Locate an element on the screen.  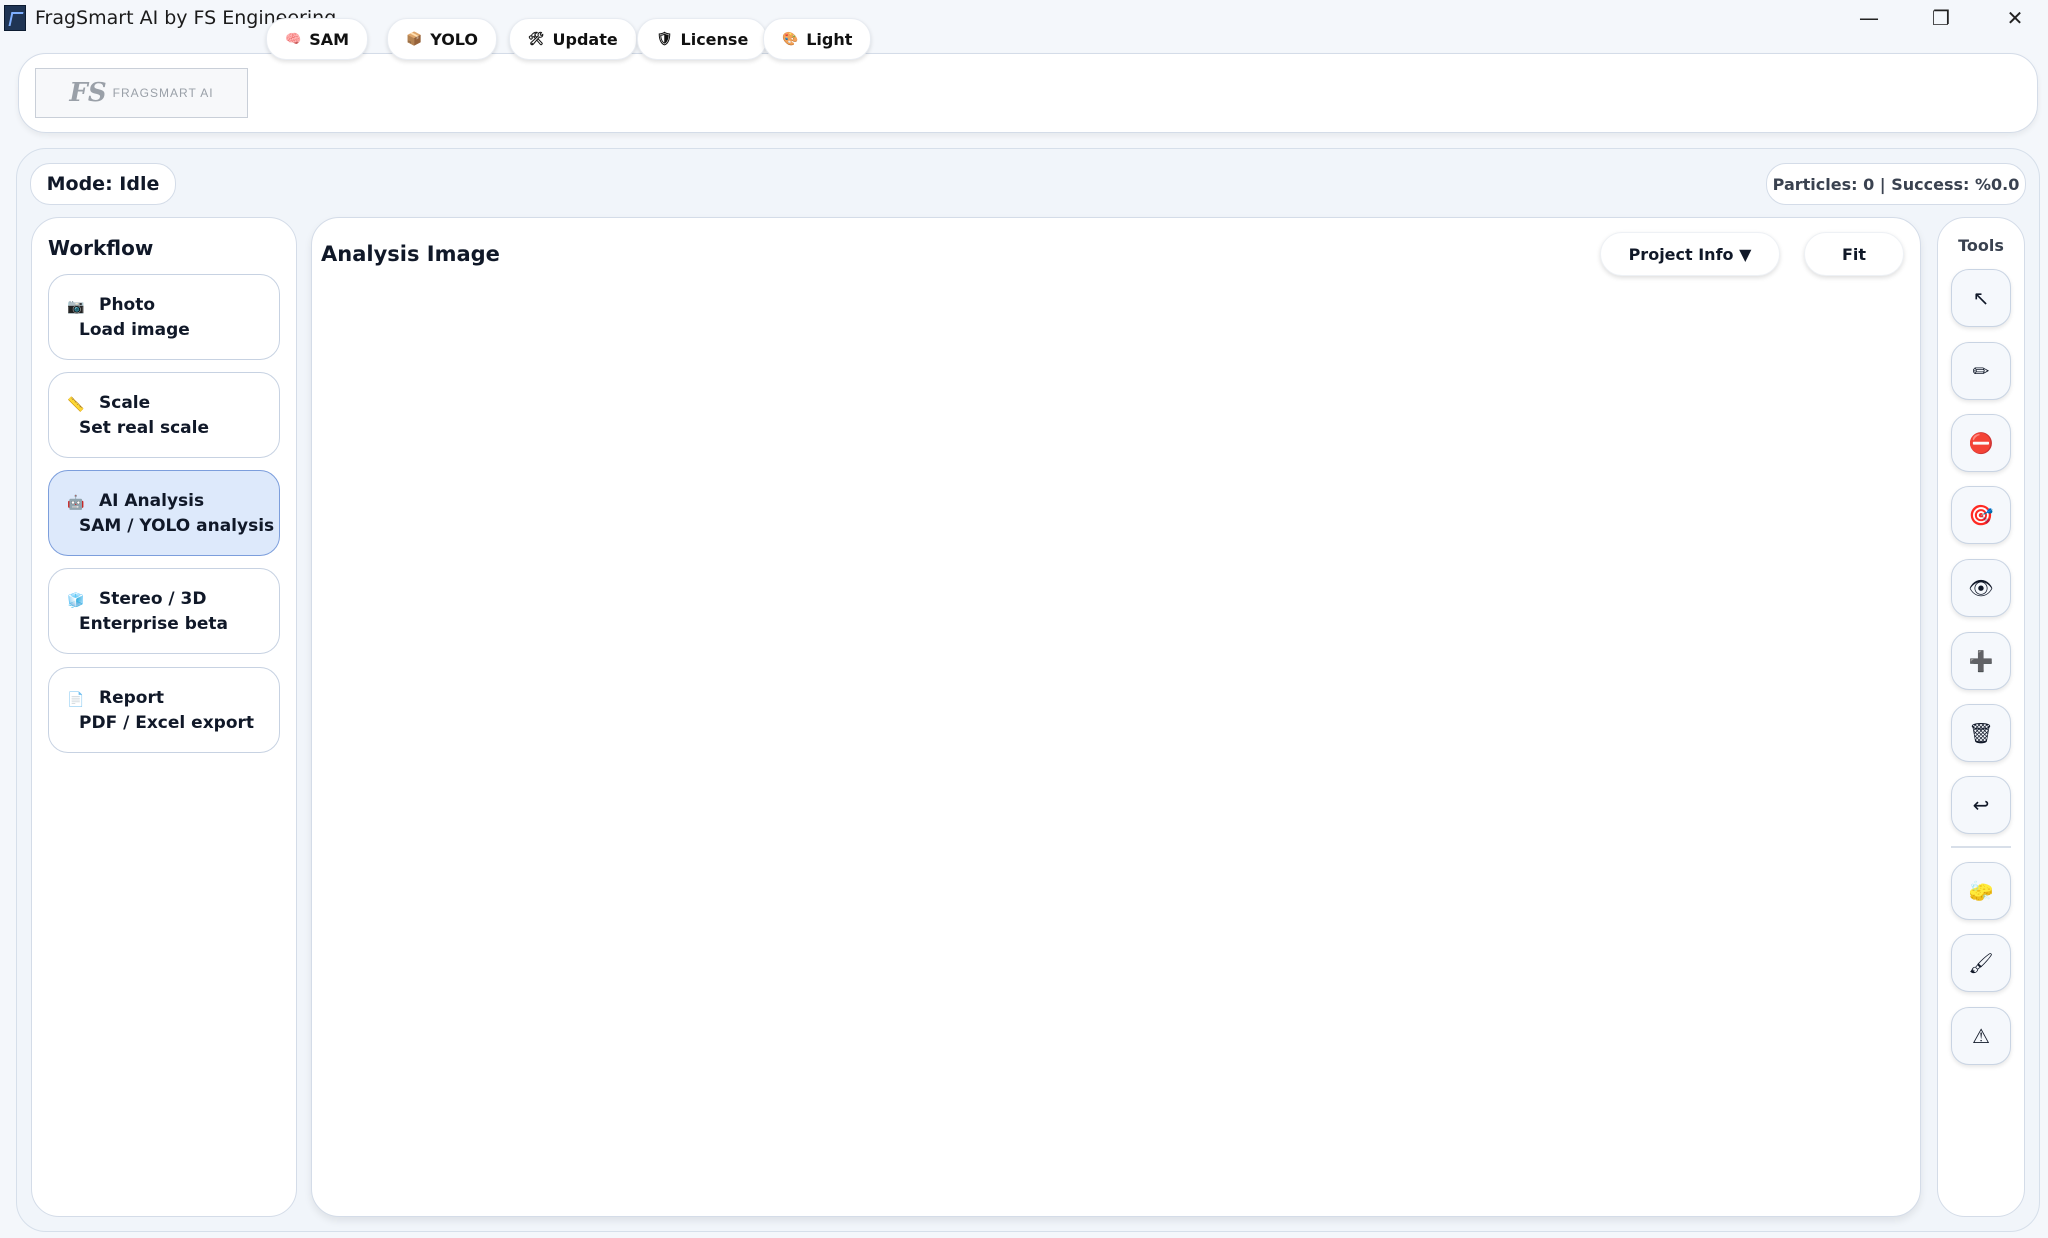
app-icon is located at coordinates (15, 18).